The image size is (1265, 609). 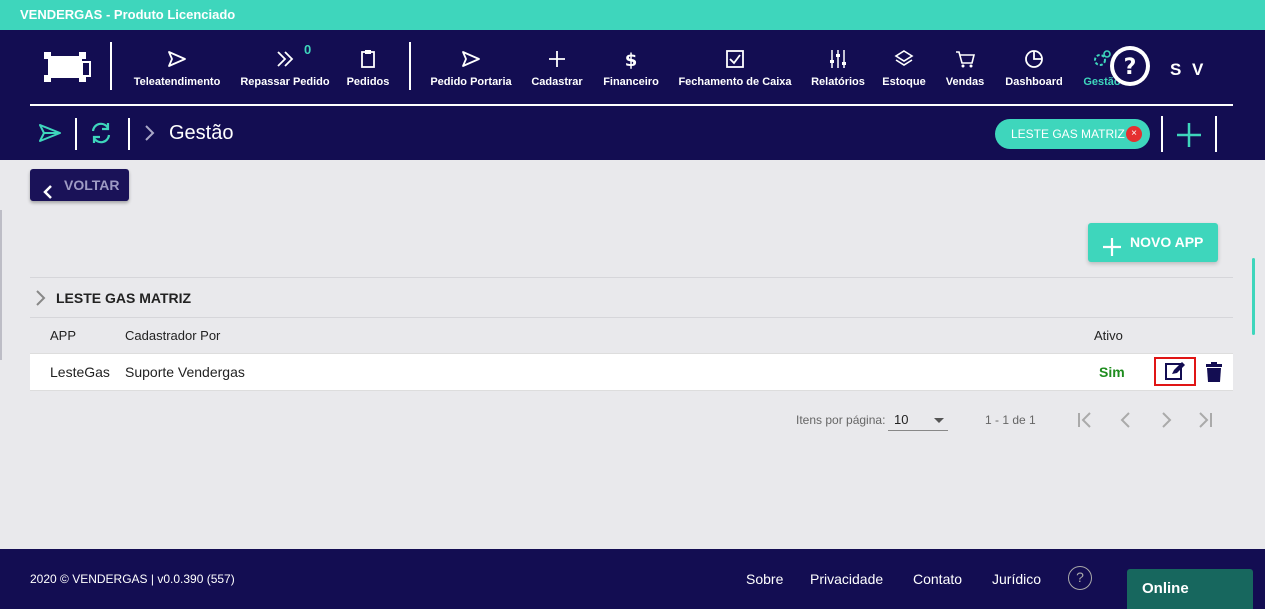 What do you see at coordinates (1068, 134) in the screenshot?
I see `store-chip-label: LESTE GAS MATRIZ` at bounding box center [1068, 134].